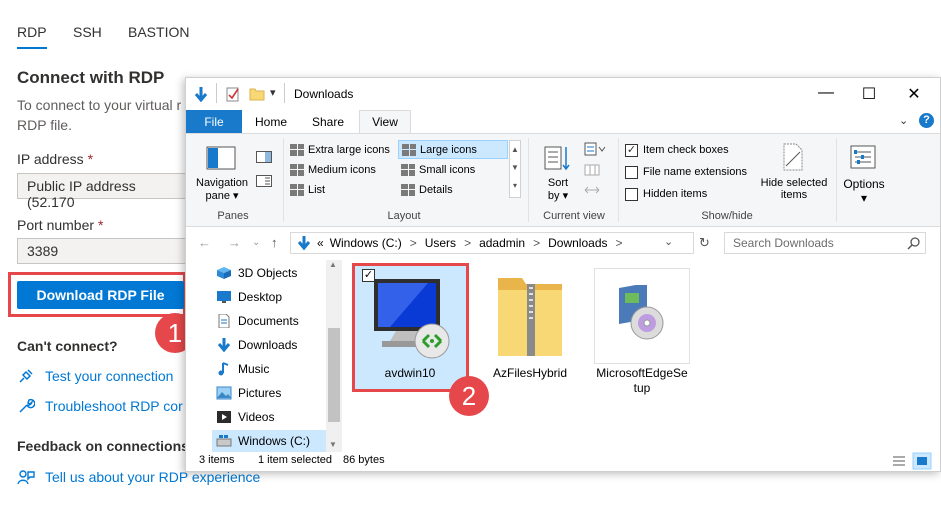 Image resolution: width=941 pixels, height=509 pixels. What do you see at coordinates (438, 169) in the screenshot?
I see `layout-small-icons: Small icons` at bounding box center [438, 169].